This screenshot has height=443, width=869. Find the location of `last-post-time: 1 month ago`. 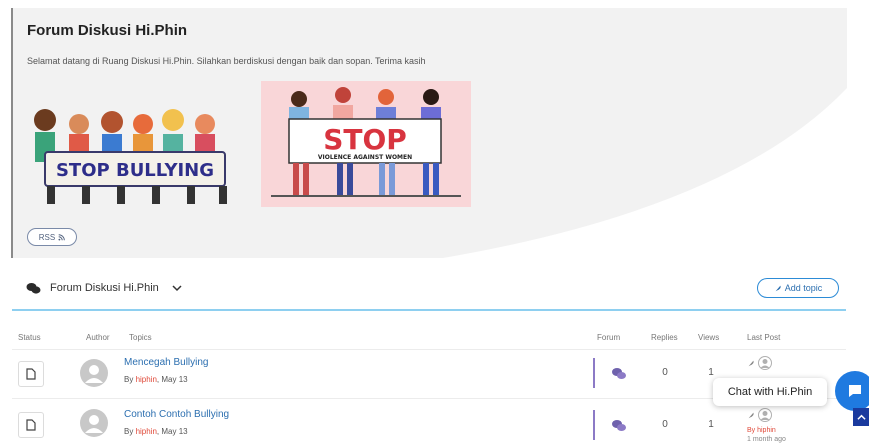

last-post-time: 1 month ago is located at coordinates (766, 439).